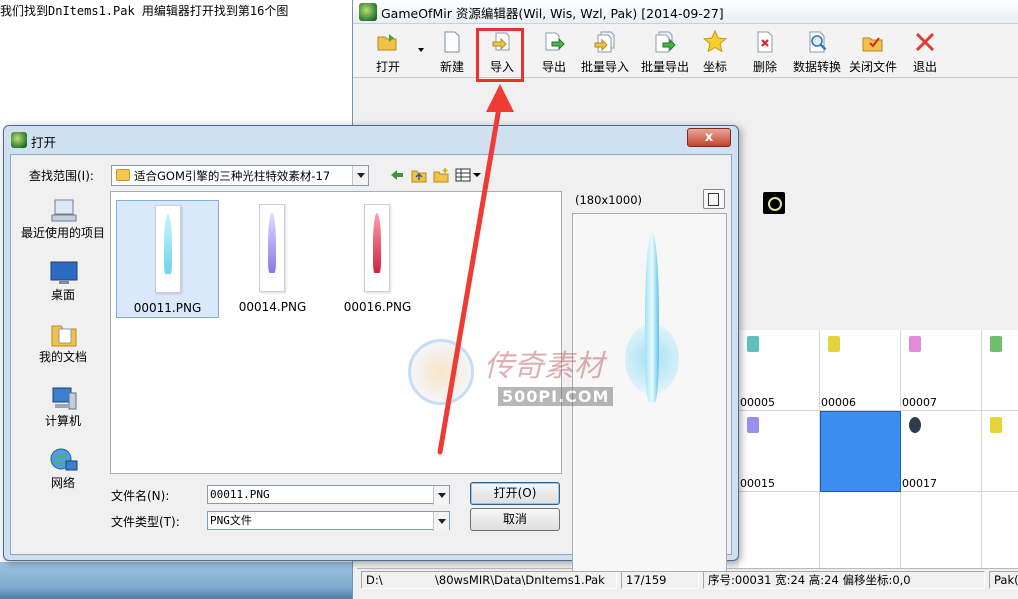  Describe the element at coordinates (272, 243) in the screenshot. I see `light-pillar-thumbnail` at that location.